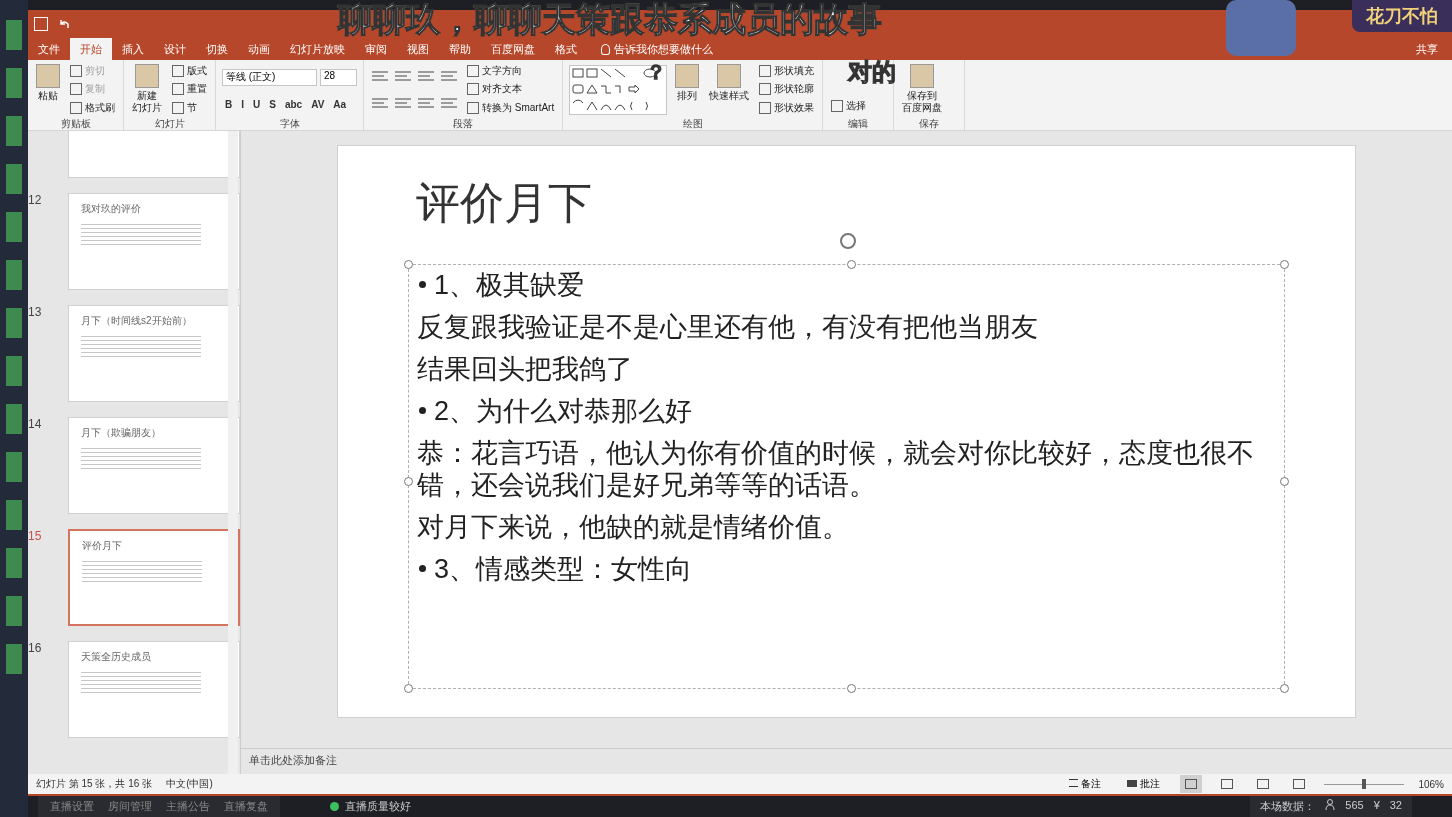  What do you see at coordinates (656, 72) in the screenshot?
I see `subtitle-mark: ？` at bounding box center [656, 72].